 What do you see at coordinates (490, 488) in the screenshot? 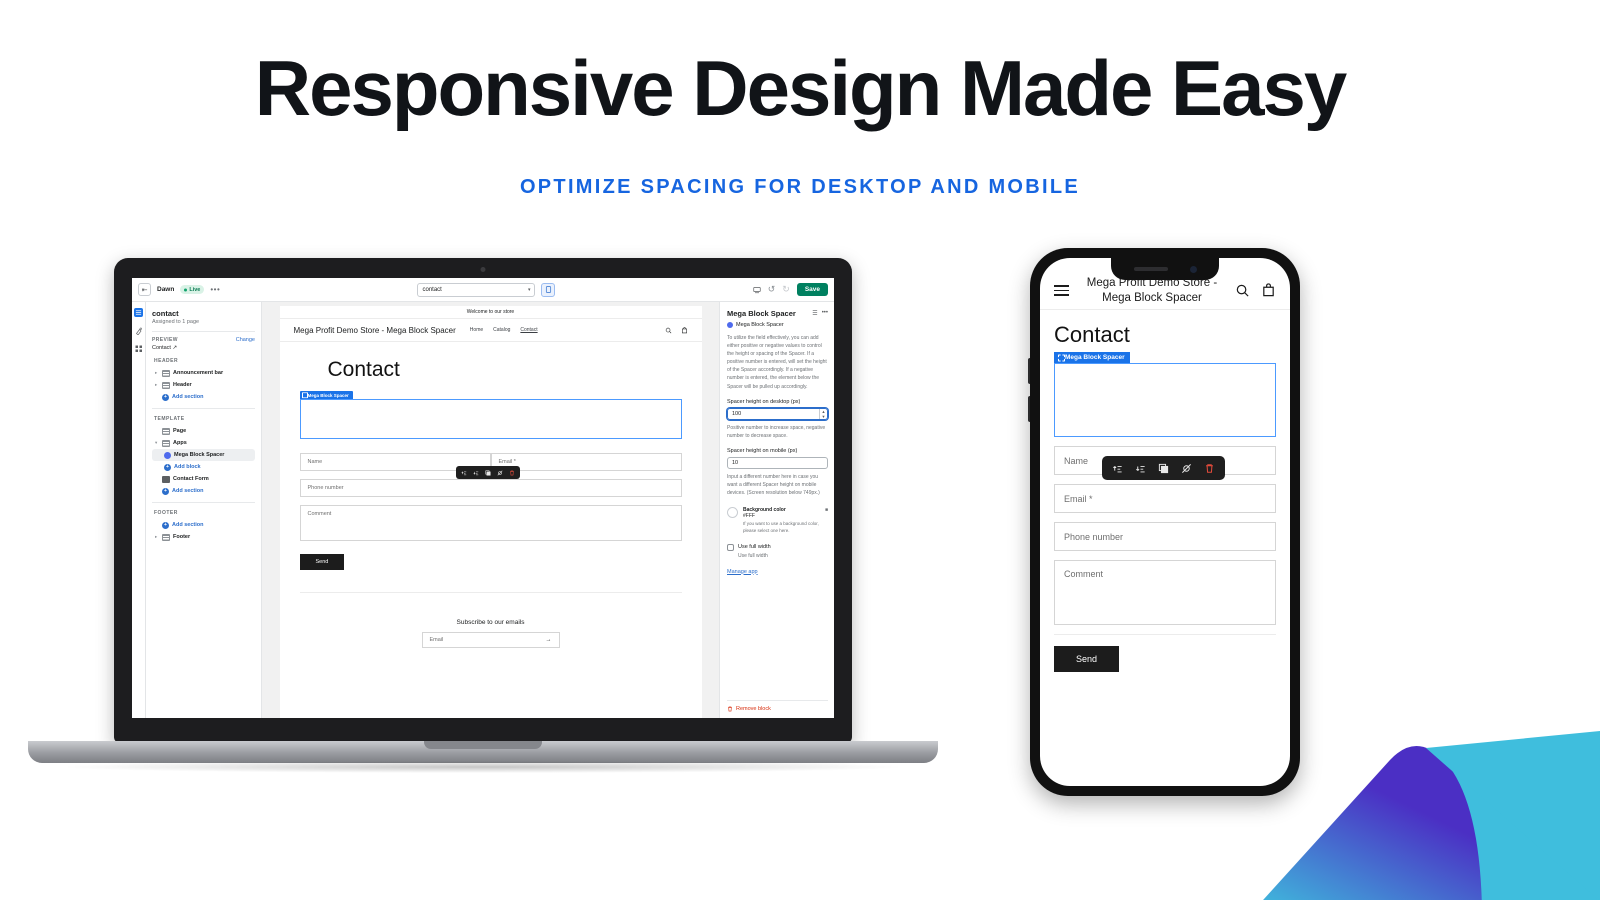
I see `phone-input: Phone number` at bounding box center [490, 488].